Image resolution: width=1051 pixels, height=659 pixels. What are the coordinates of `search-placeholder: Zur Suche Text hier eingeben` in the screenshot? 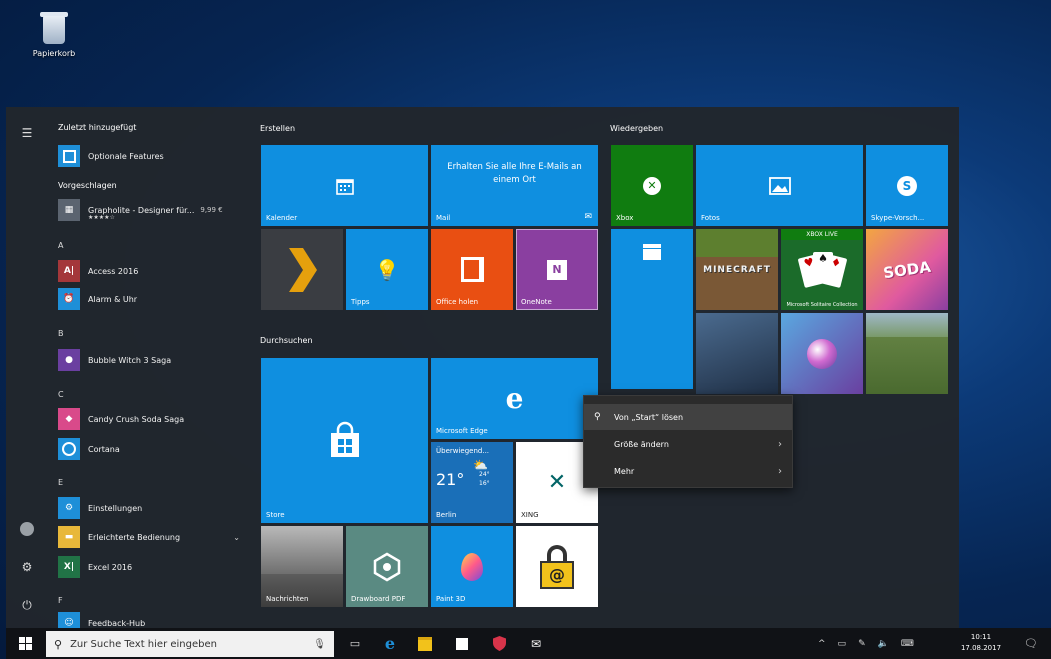 It's located at (143, 644).